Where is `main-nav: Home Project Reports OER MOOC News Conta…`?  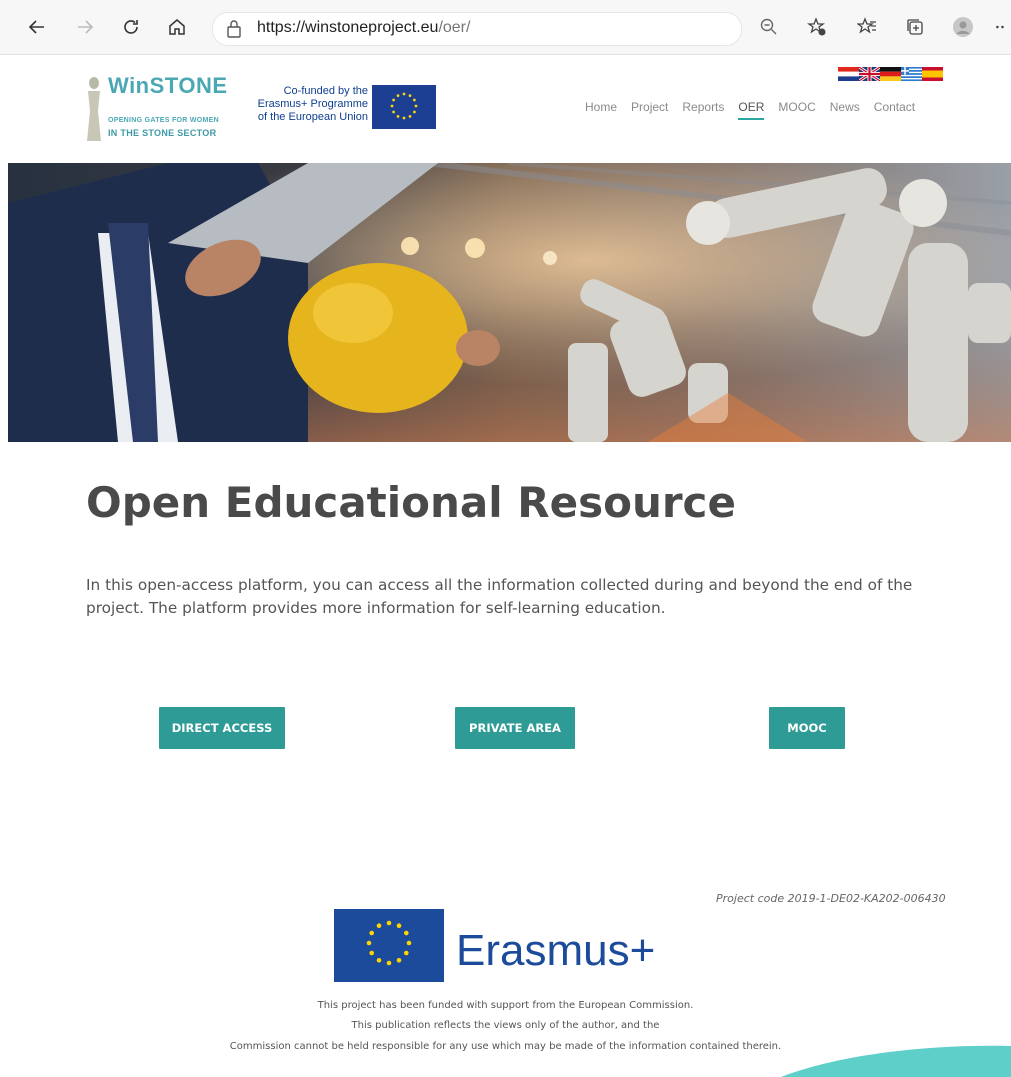
main-nav: Home Project Reports OER MOOC News Conta… is located at coordinates (750, 110).